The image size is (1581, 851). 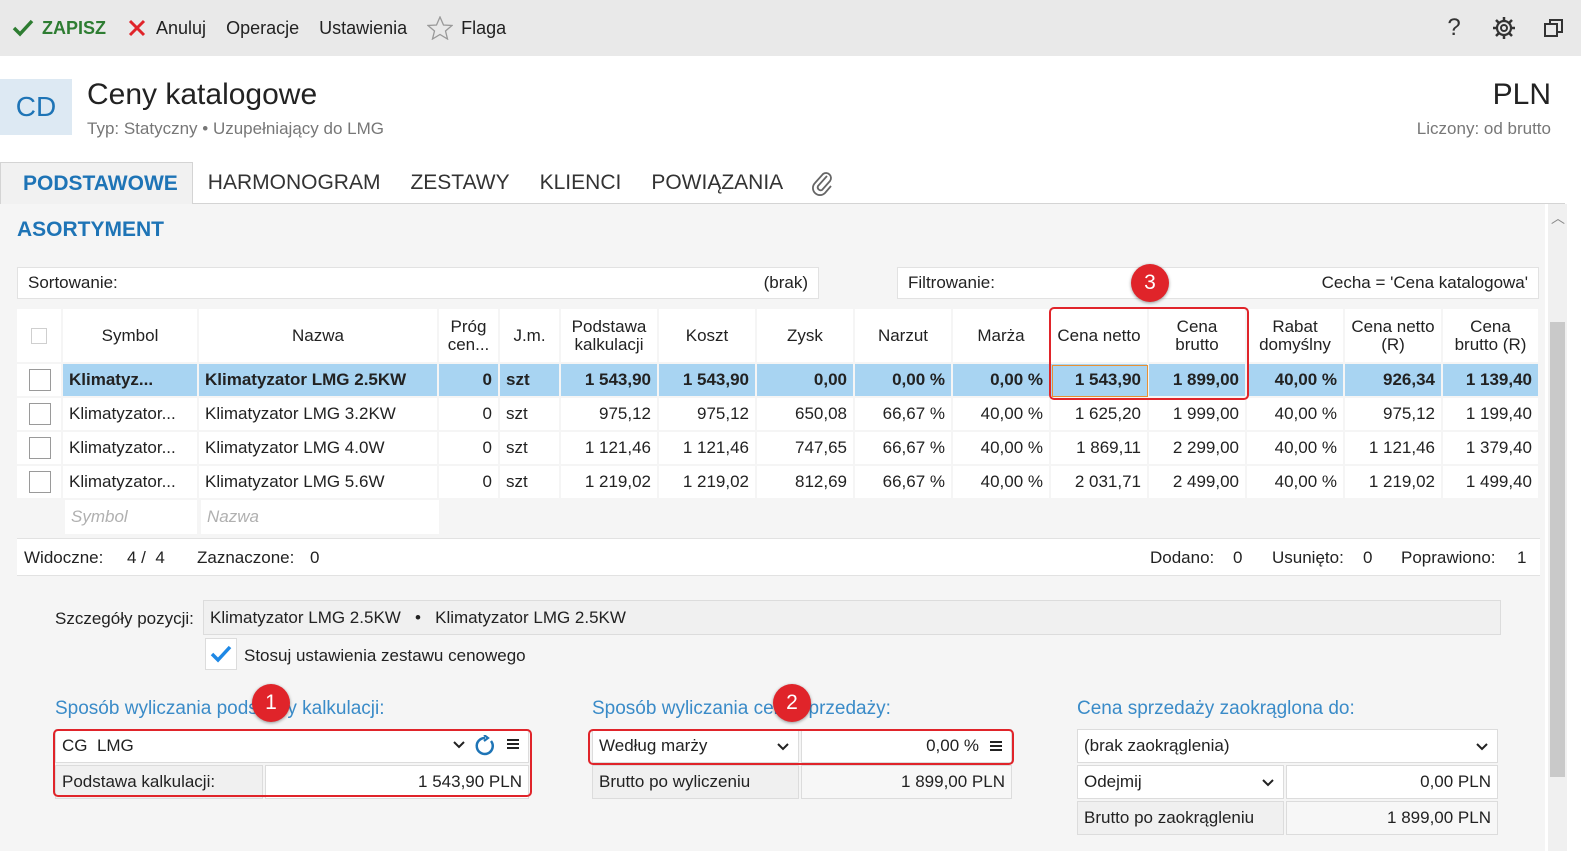 I want to click on column-header-koszt: Koszt, so click(x=708, y=336).